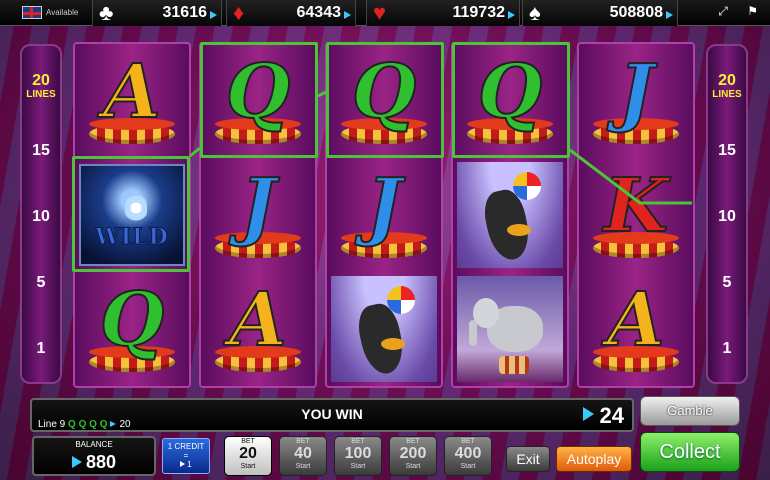  What do you see at coordinates (319, 12) in the screenshot?
I see `jackpot-diamonds-value: 64343` at bounding box center [319, 12].